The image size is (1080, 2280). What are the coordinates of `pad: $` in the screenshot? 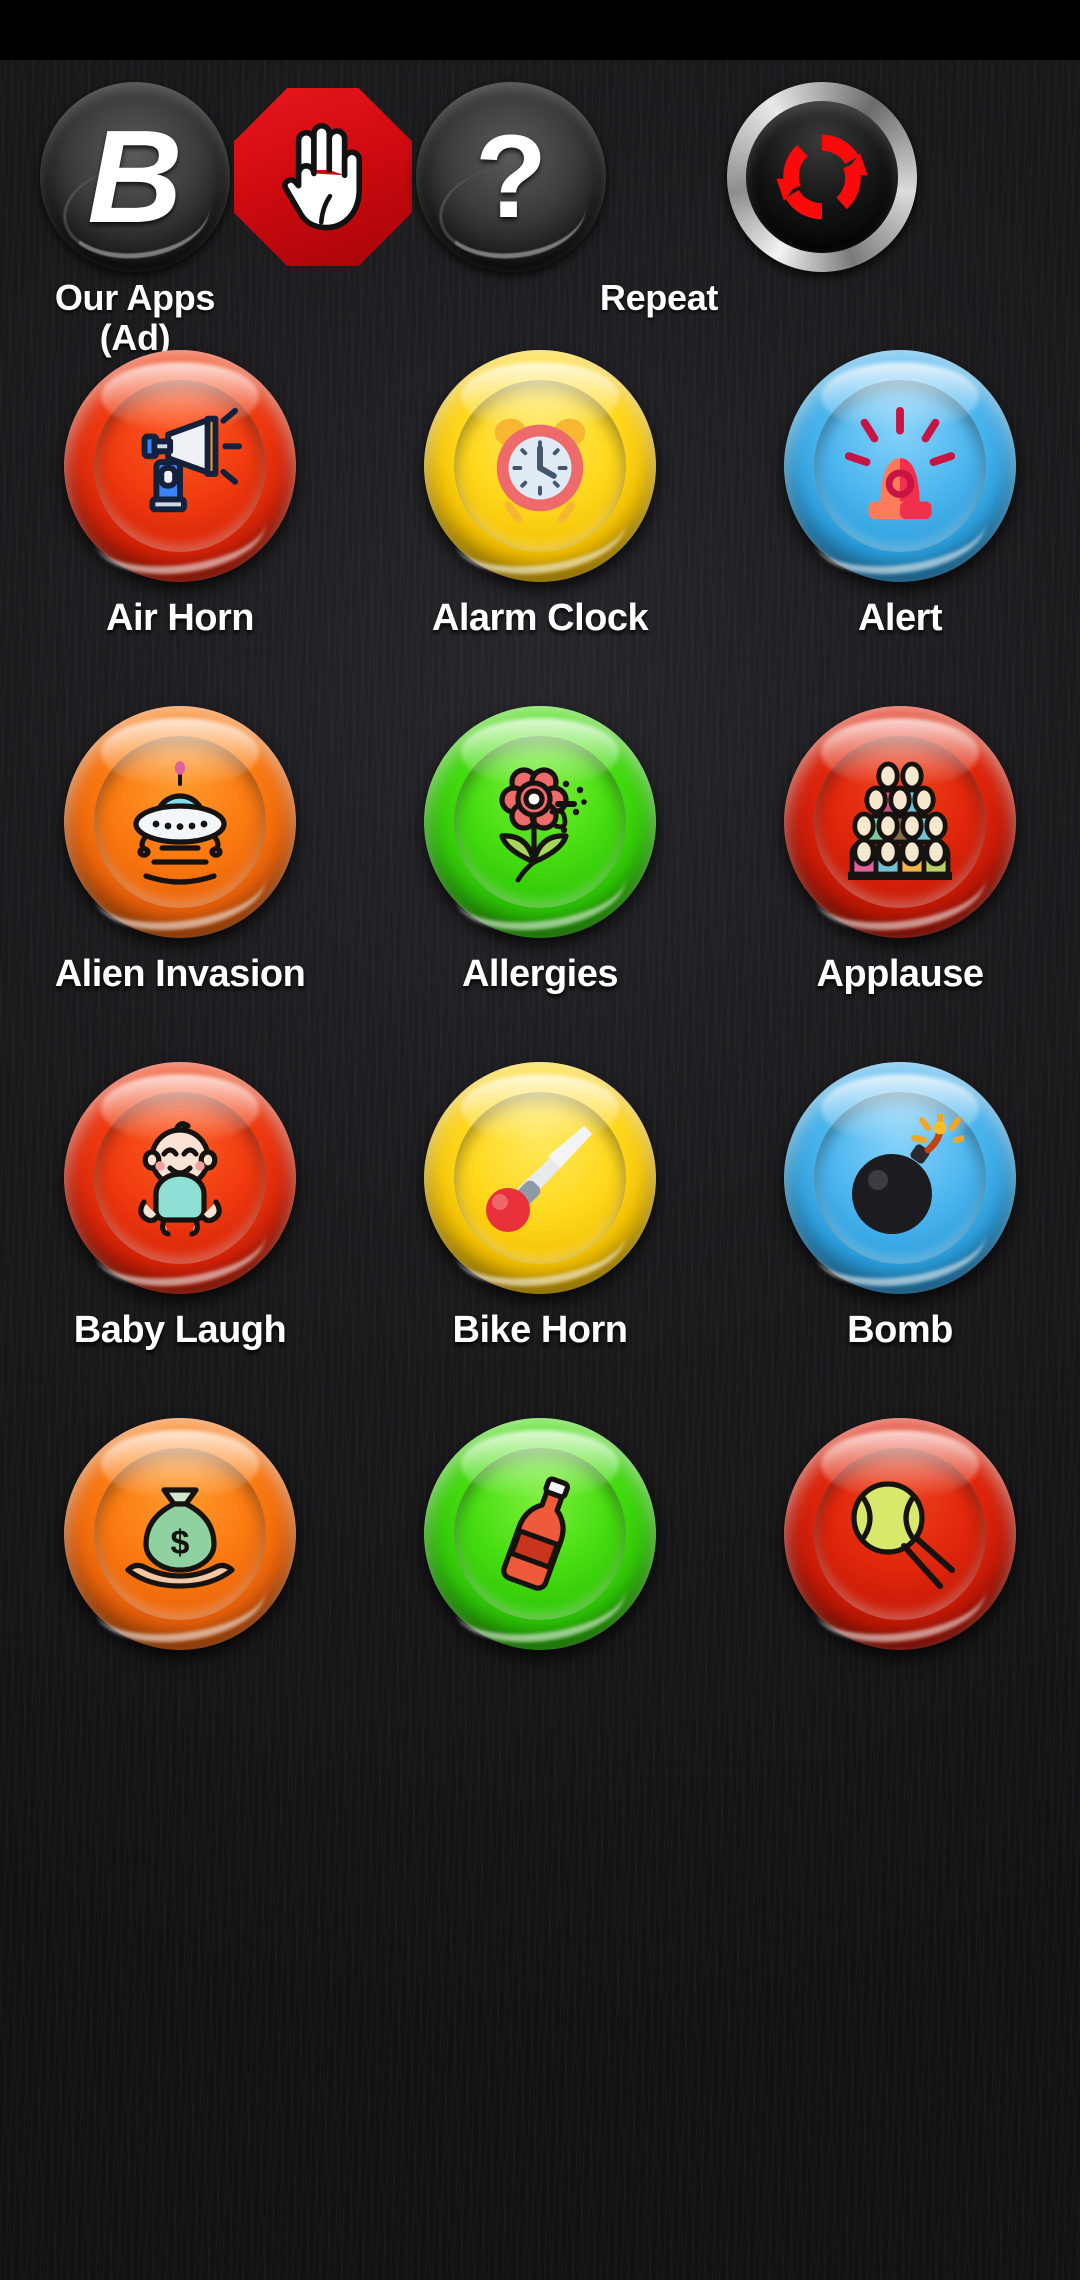 It's located at (180, 1534).